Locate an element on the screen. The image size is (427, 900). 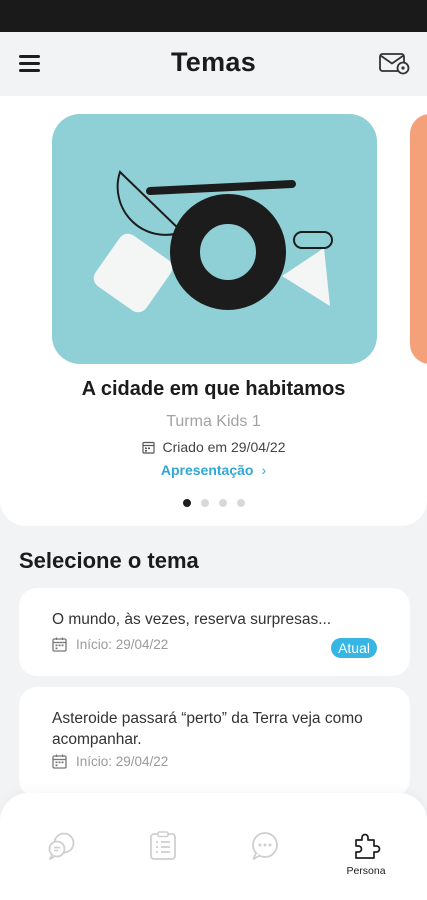
class-name: Turma Kids 1 is located at coordinates (213, 421).